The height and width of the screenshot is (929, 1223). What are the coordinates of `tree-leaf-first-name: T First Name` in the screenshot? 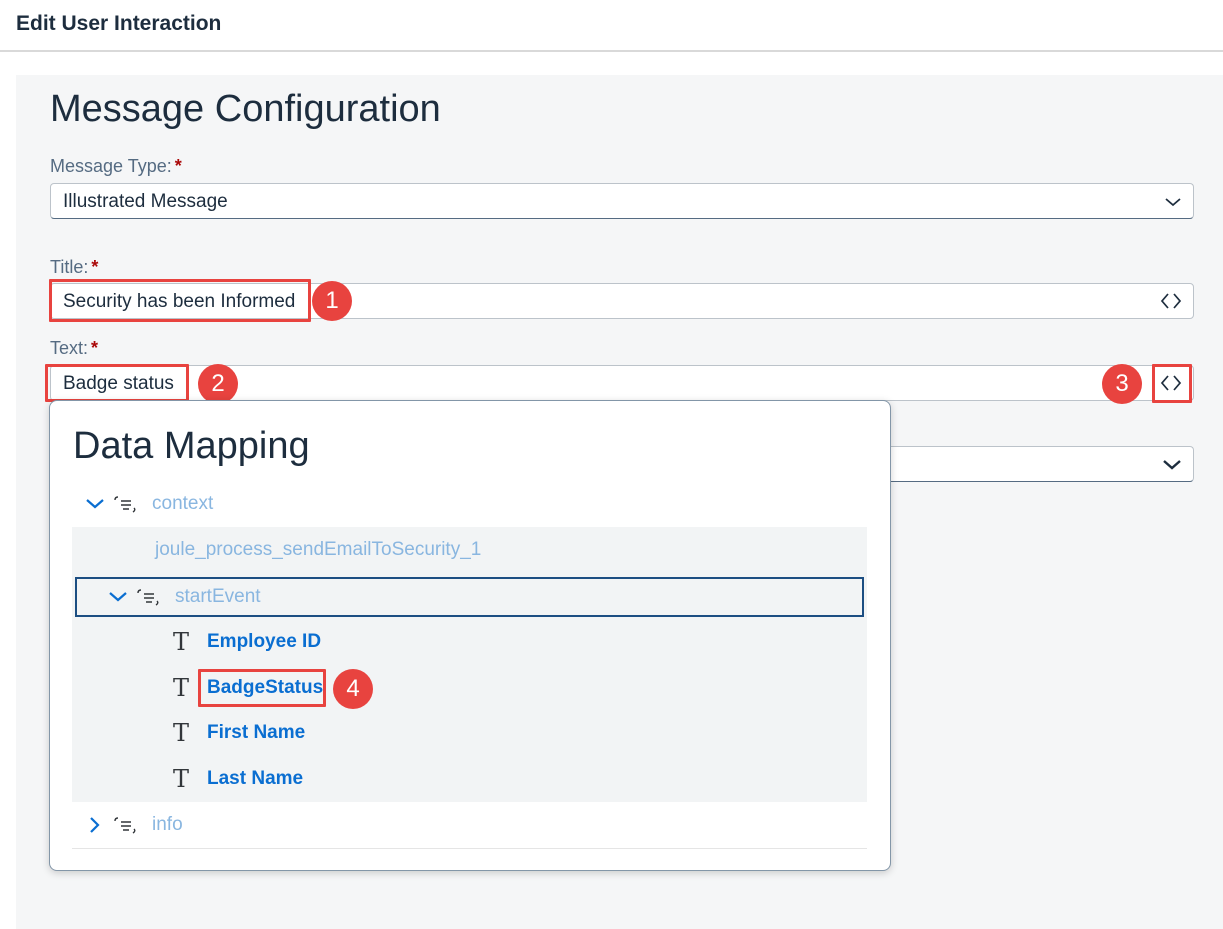 It's located at (239, 733).